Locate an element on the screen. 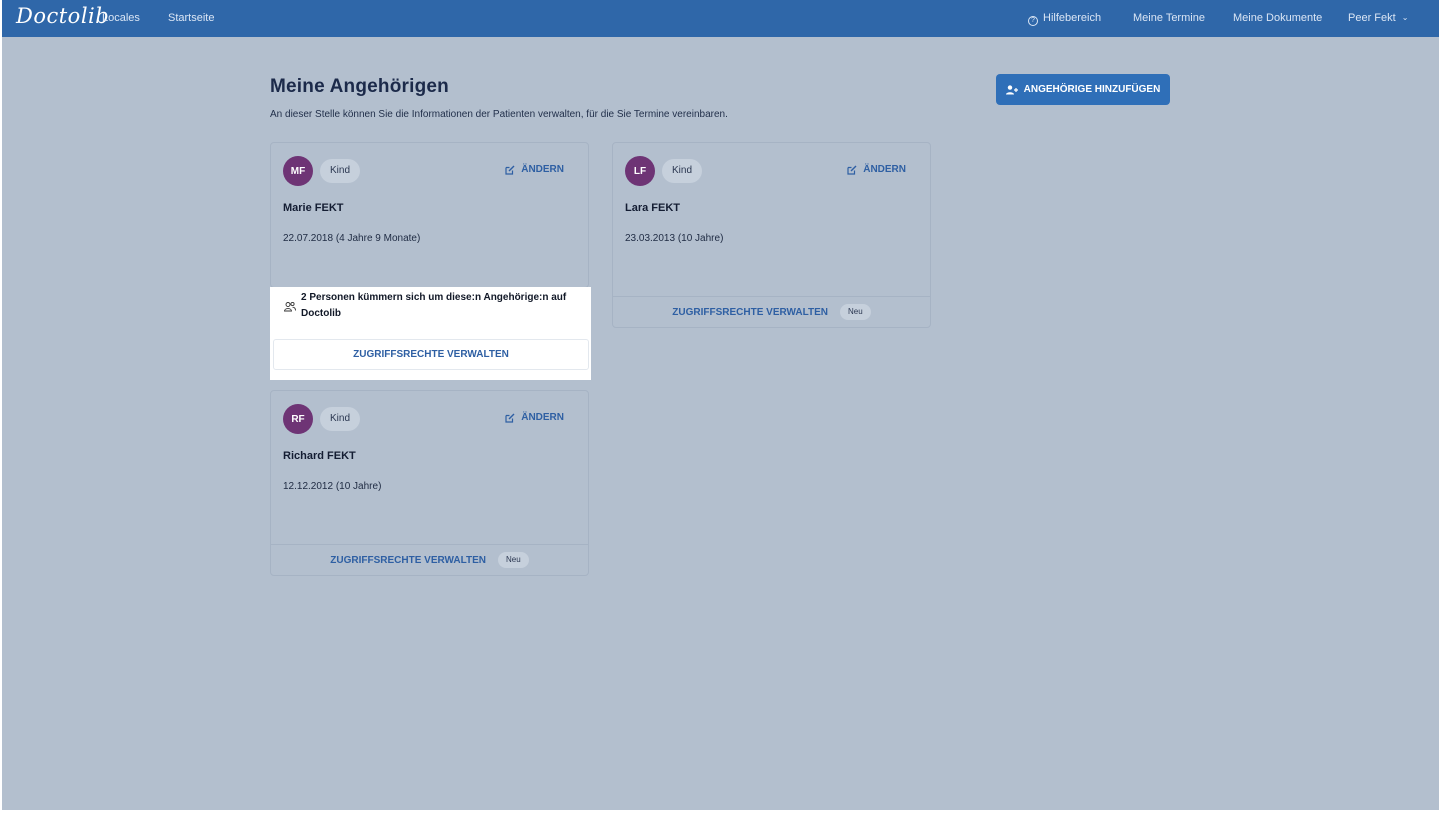 The height and width of the screenshot is (814, 1440). user-menu: Peer Fekt ⌄ is located at coordinates (1378, 18).